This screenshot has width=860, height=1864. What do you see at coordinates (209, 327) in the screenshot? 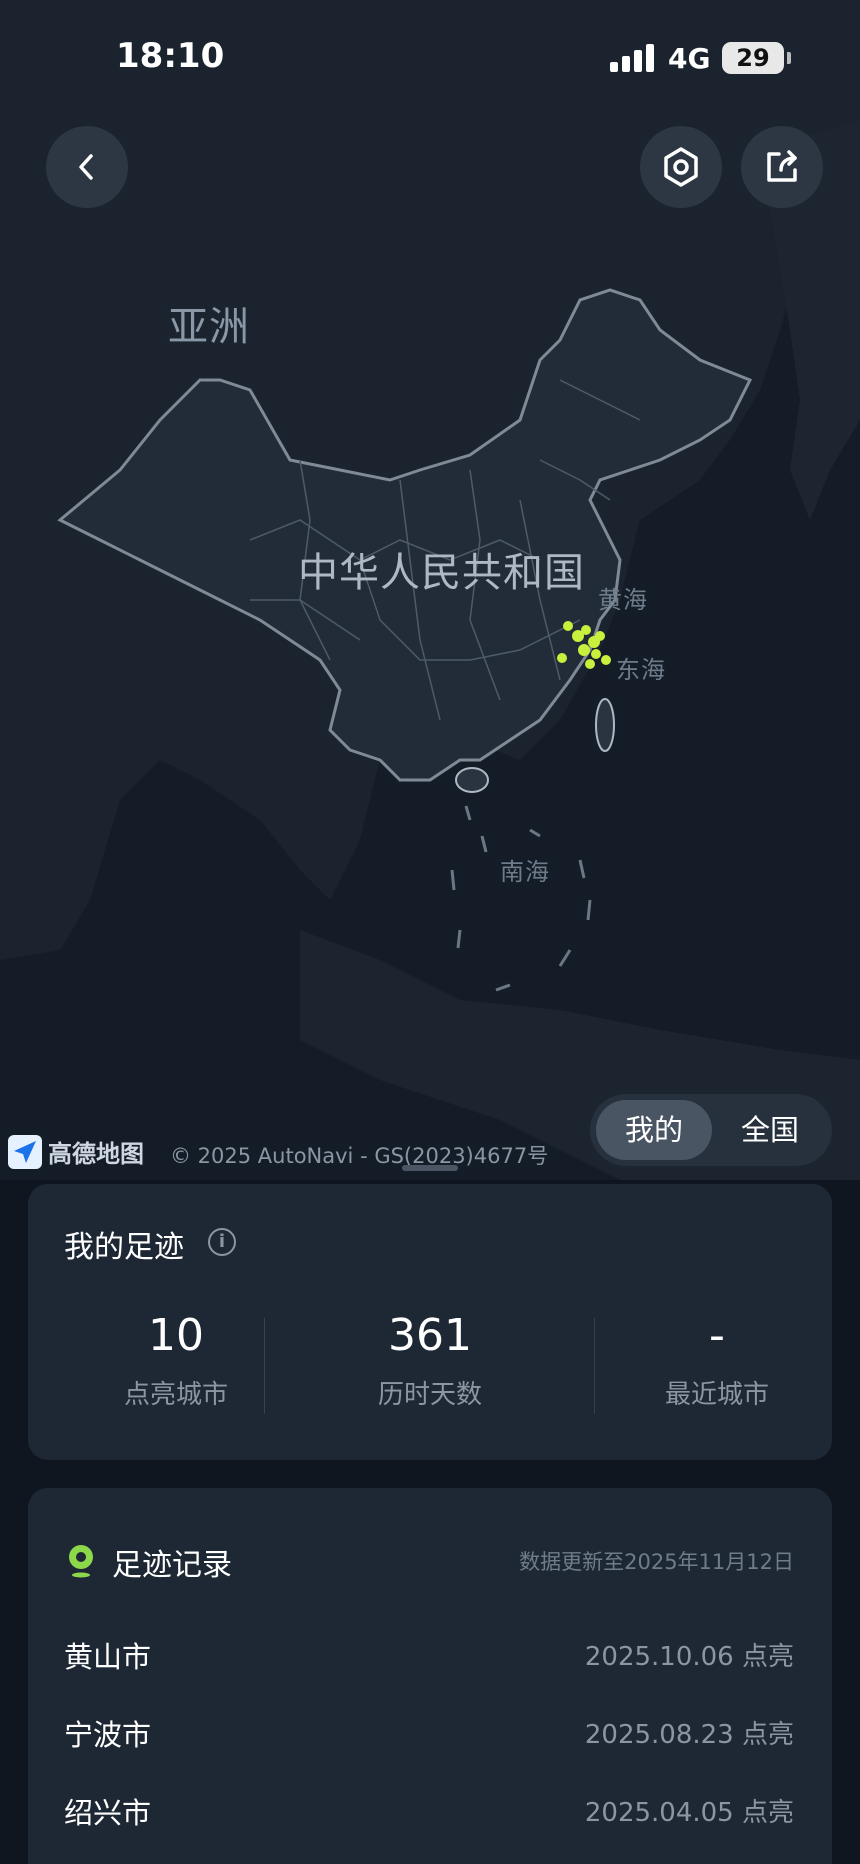
I see `continent-label: 亚洲` at bounding box center [209, 327].